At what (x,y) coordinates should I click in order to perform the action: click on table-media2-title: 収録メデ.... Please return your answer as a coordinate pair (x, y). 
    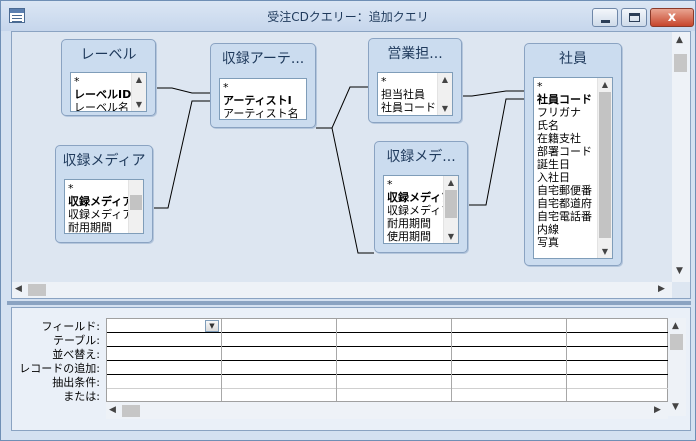
    Looking at the image, I should click on (421, 157).